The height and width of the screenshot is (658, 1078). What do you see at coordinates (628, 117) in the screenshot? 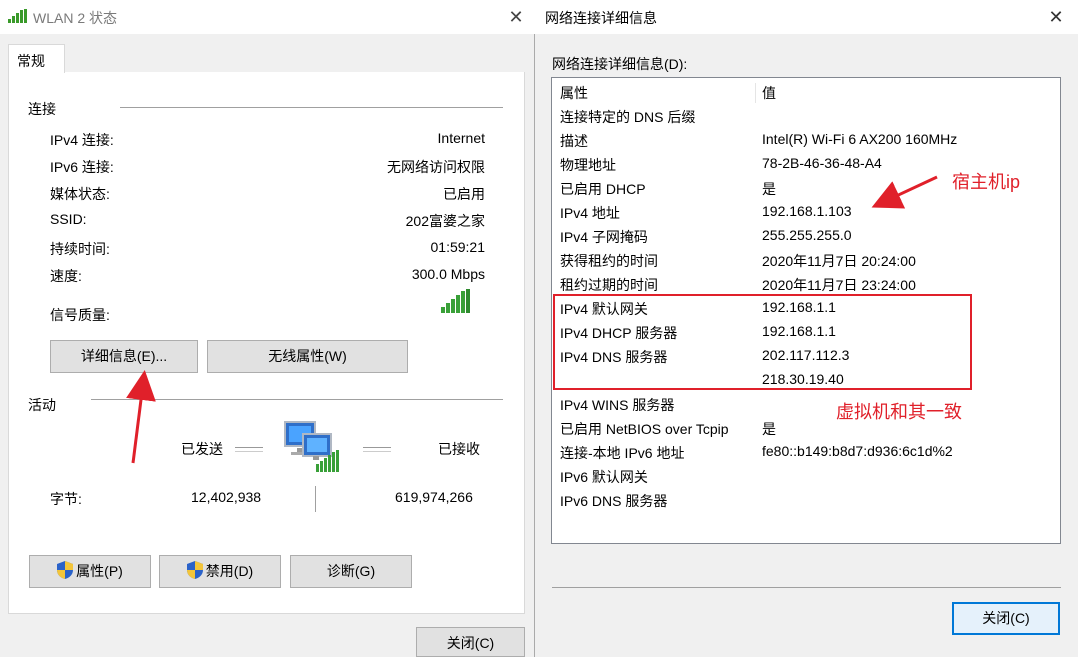
I see `detail-property: 连接特定的 DNS 后缀` at bounding box center [628, 117].